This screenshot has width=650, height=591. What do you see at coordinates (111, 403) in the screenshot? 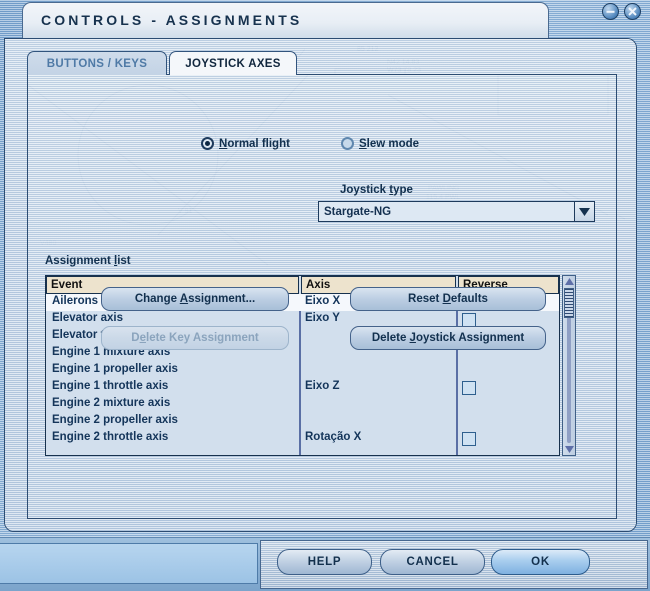
I see `cell-event: Engine 2 mixture axis` at bounding box center [111, 403].